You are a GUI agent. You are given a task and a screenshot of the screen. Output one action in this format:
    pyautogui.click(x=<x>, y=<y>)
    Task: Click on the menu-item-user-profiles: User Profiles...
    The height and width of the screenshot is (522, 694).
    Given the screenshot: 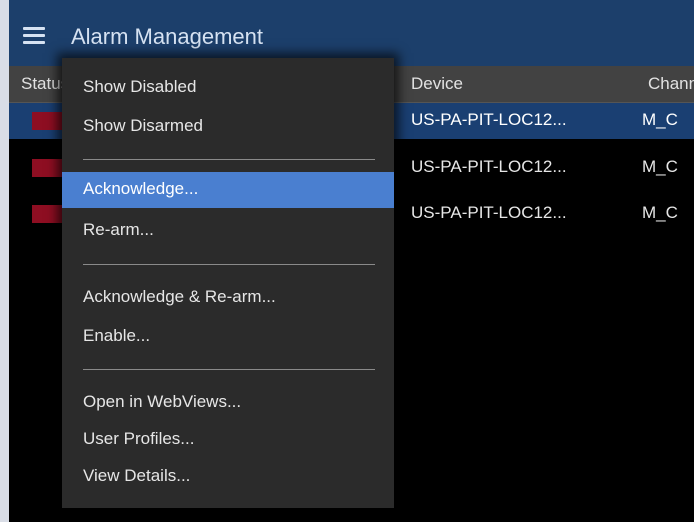 What is the action you would take?
    pyautogui.click(x=228, y=440)
    